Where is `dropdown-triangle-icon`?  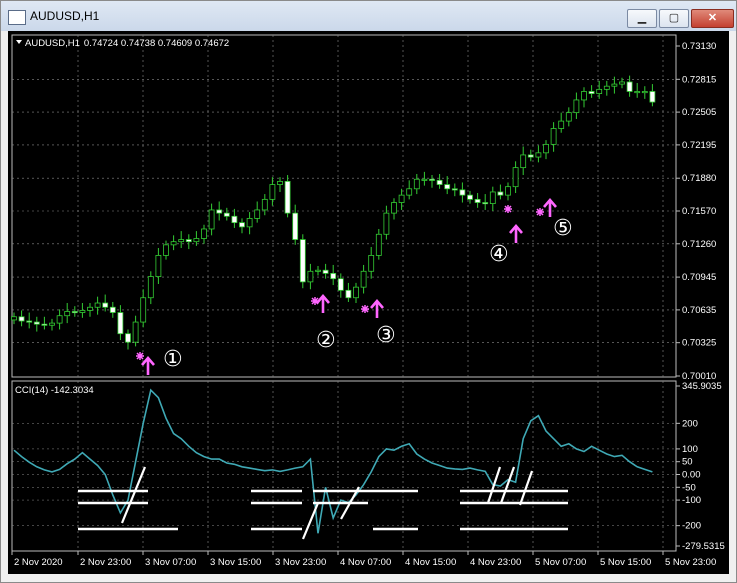 dropdown-triangle-icon is located at coordinates (19, 42).